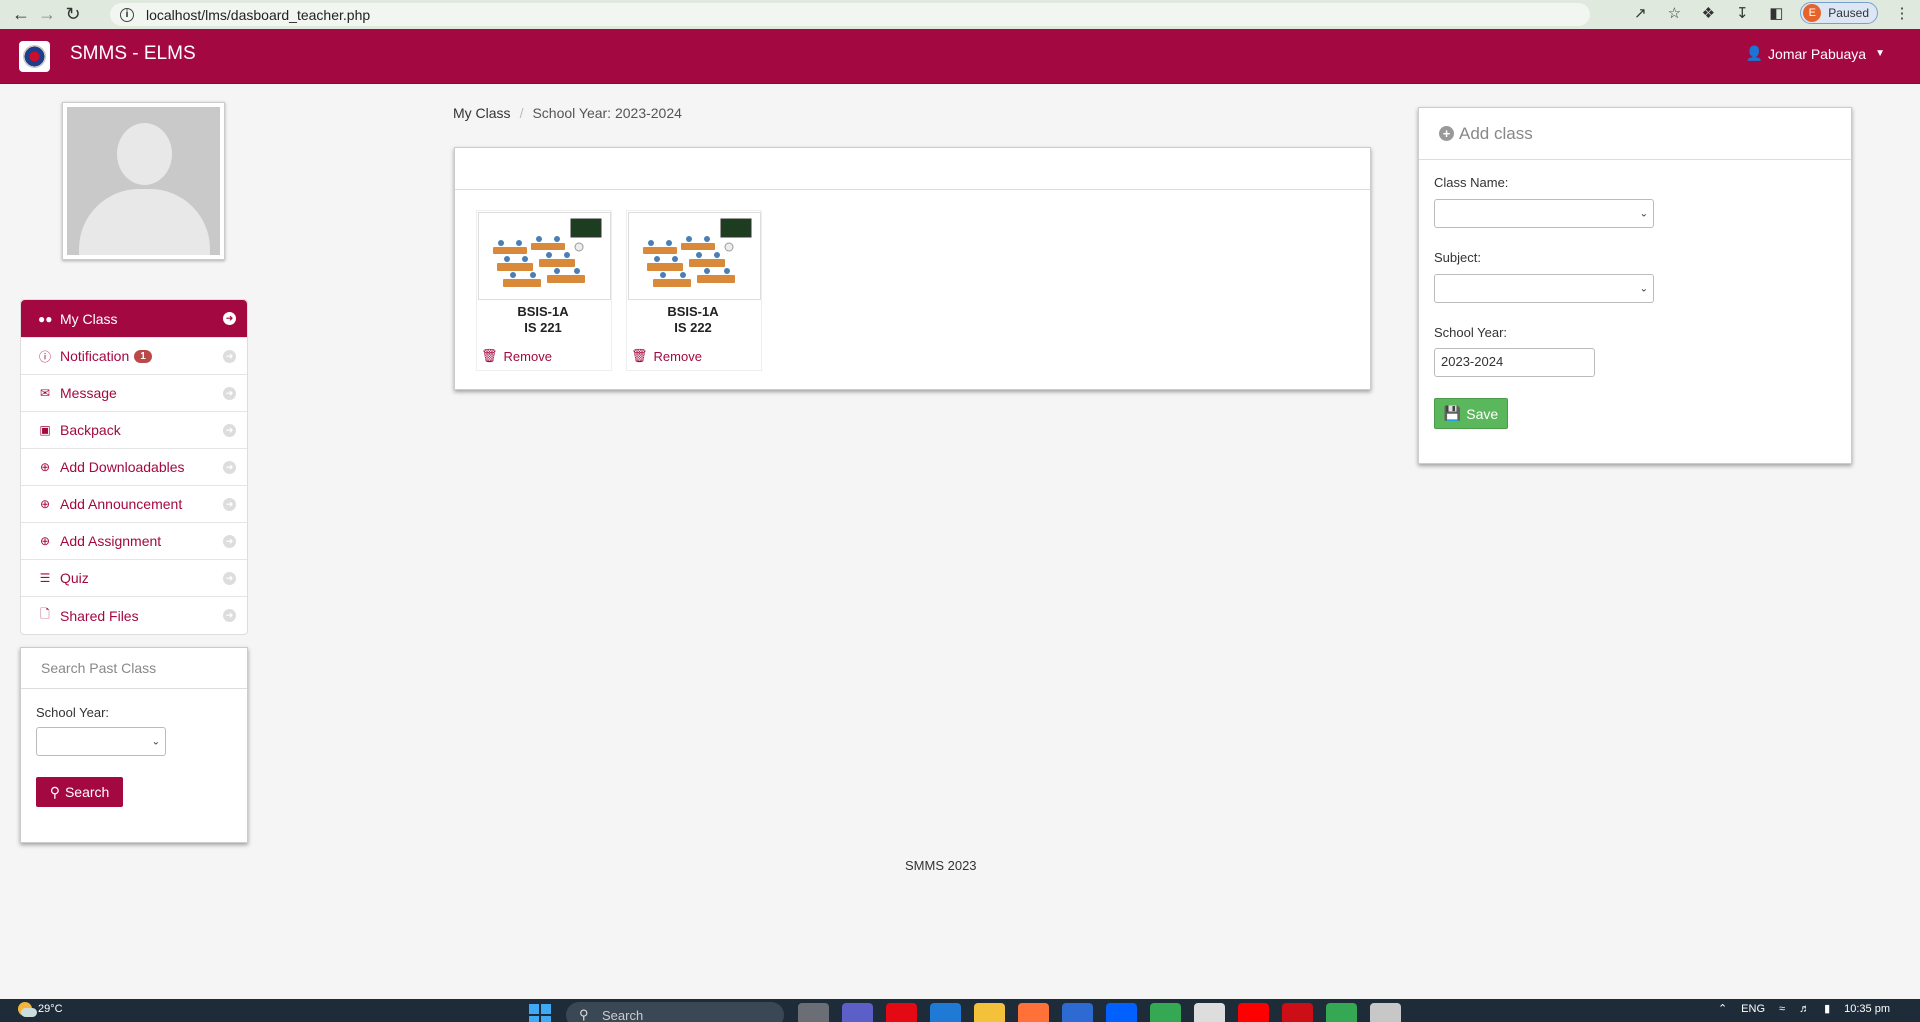 Image resolution: width=1920 pixels, height=1022 pixels. I want to click on youtube-icon, so click(1253, 1012).